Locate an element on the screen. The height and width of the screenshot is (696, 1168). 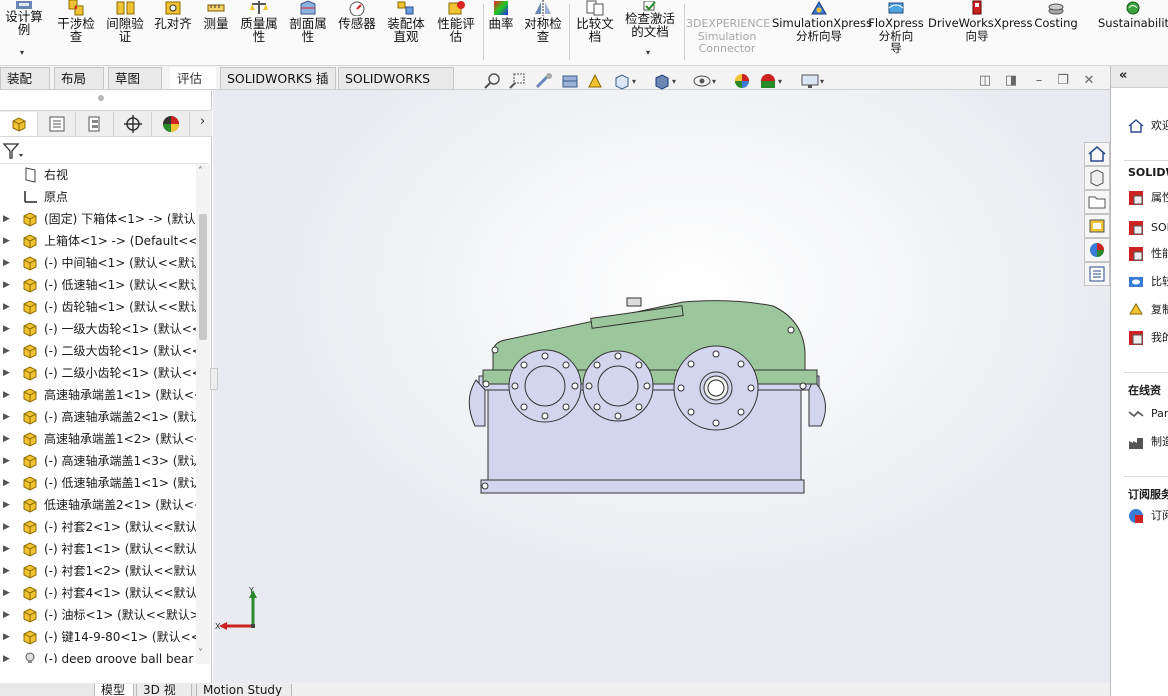
tree-item: ▶ (-) 齿轮轴<1> (默认<<默认 is located at coordinates (98, 307).